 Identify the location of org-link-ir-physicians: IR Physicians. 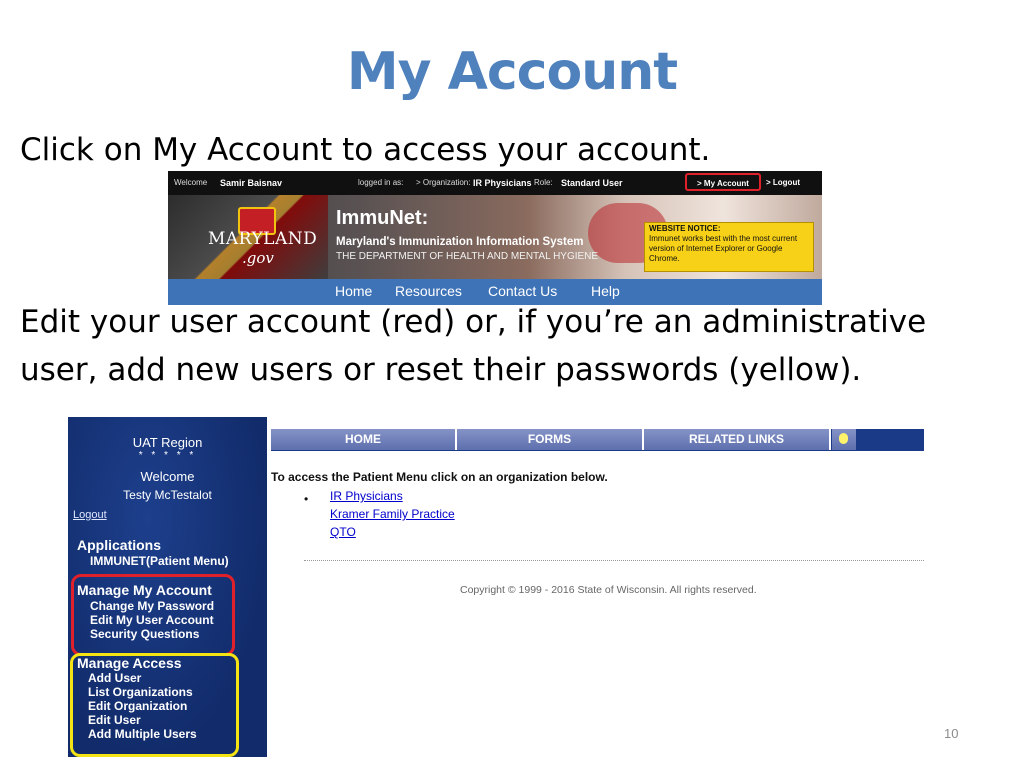
(366, 496).